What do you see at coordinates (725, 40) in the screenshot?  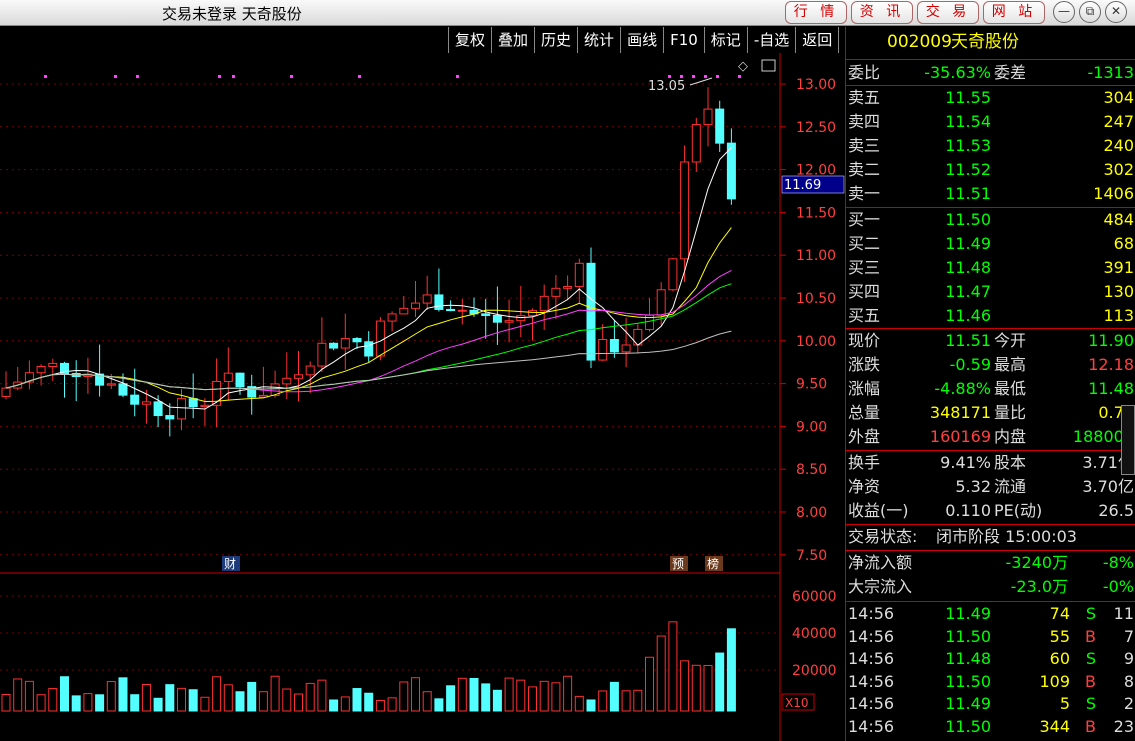 I see `tool-mark: 标记` at bounding box center [725, 40].